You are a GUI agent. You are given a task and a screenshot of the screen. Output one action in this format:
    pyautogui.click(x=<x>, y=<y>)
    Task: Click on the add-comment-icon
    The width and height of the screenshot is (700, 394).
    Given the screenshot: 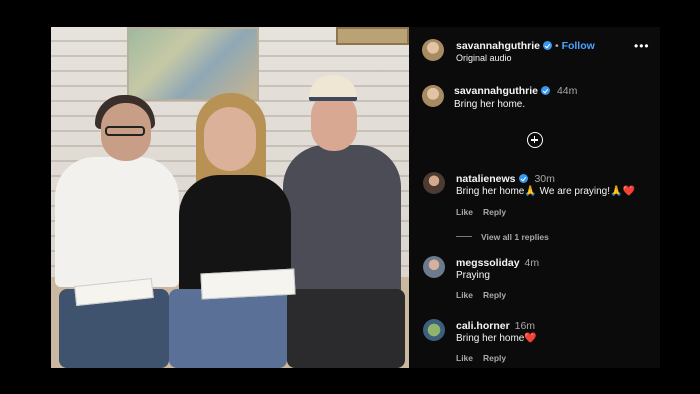 What is the action you would take?
    pyautogui.click(x=535, y=140)
    